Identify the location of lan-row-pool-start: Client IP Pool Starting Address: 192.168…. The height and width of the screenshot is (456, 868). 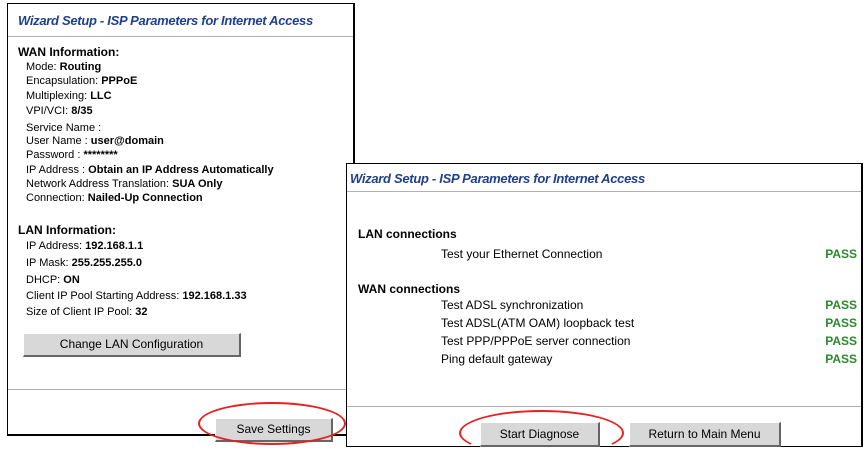
(136, 296).